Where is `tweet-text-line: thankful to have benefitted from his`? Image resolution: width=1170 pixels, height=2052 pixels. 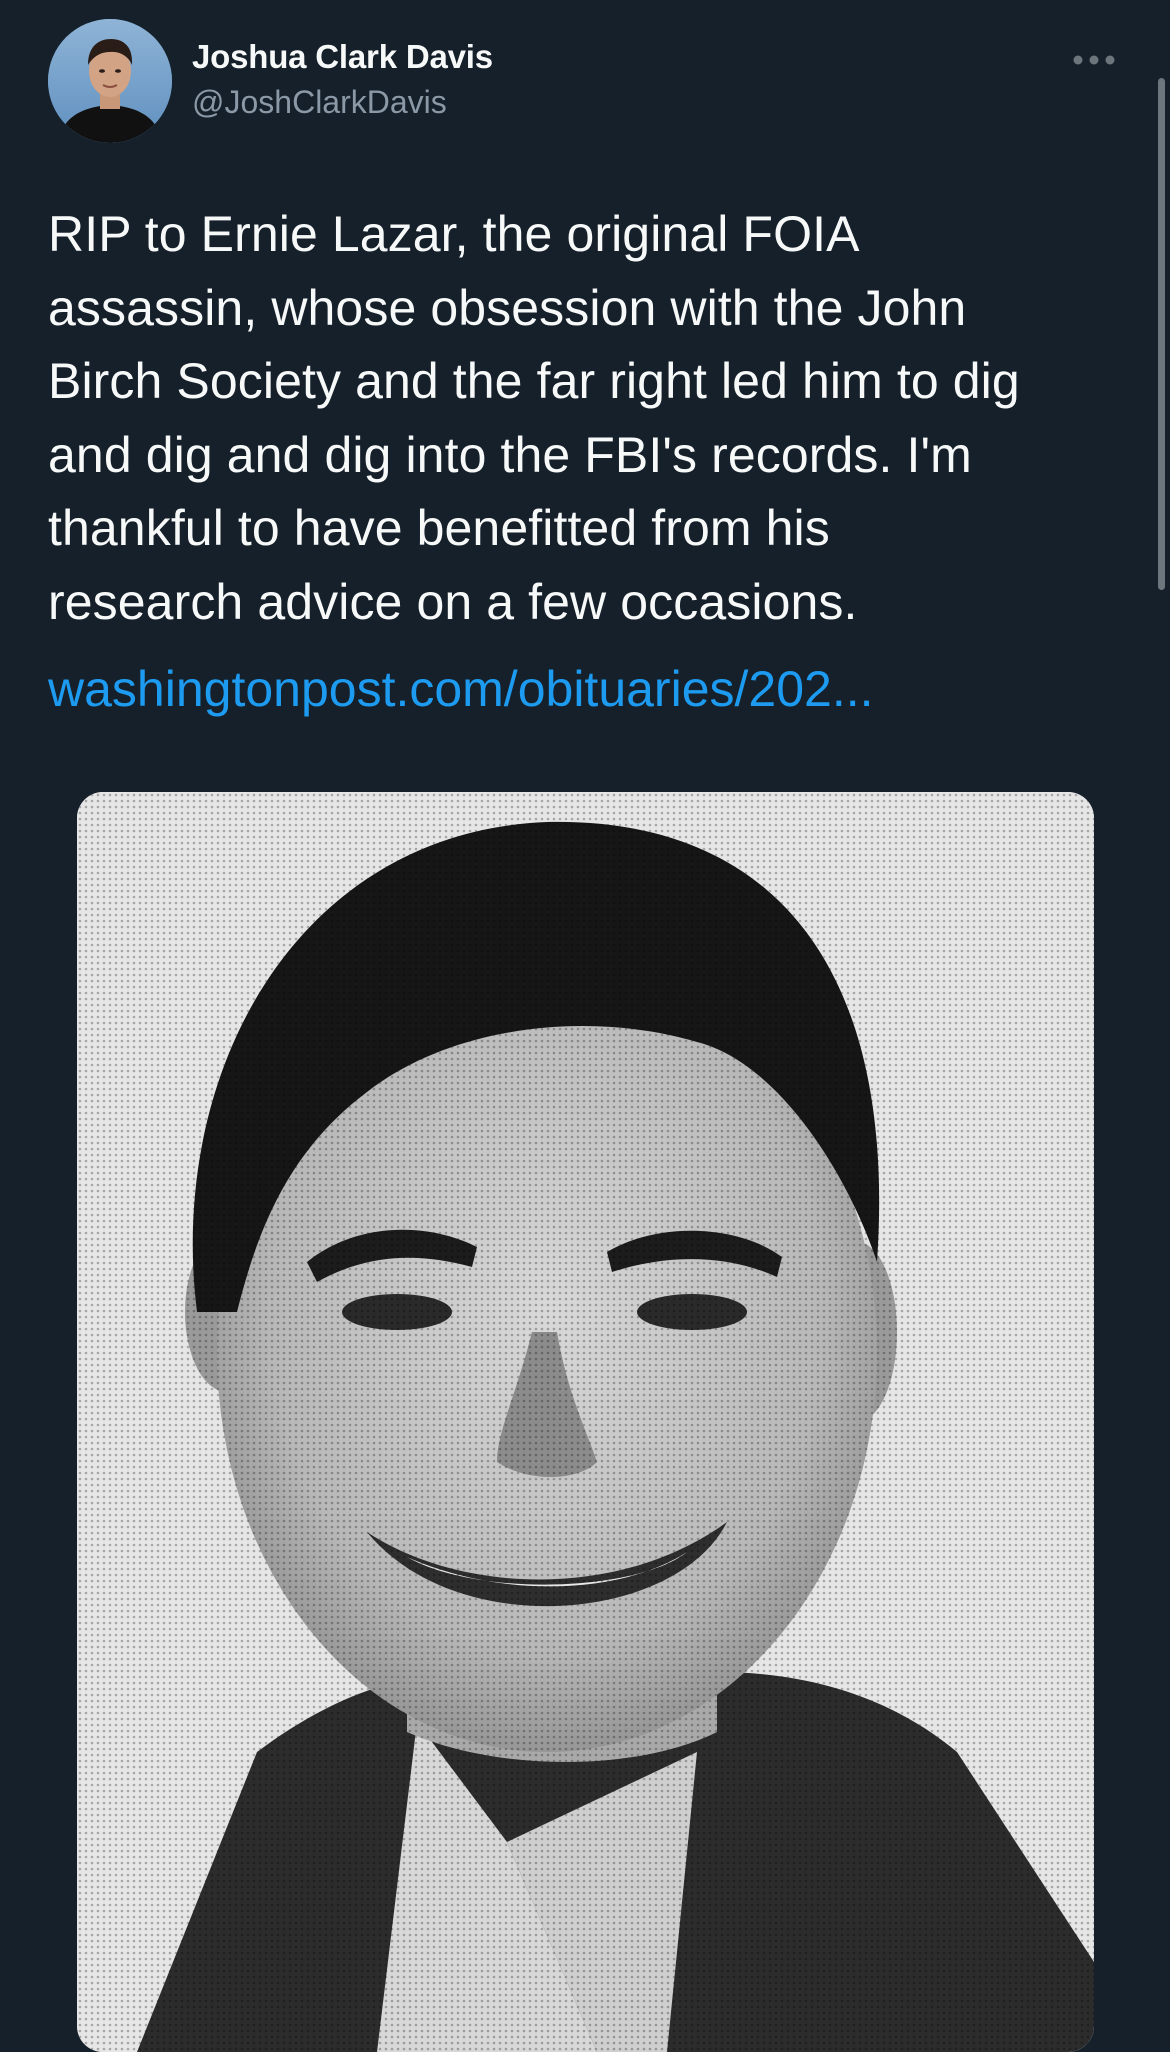 tweet-text-line: thankful to have benefitted from his is located at coordinates (439, 528).